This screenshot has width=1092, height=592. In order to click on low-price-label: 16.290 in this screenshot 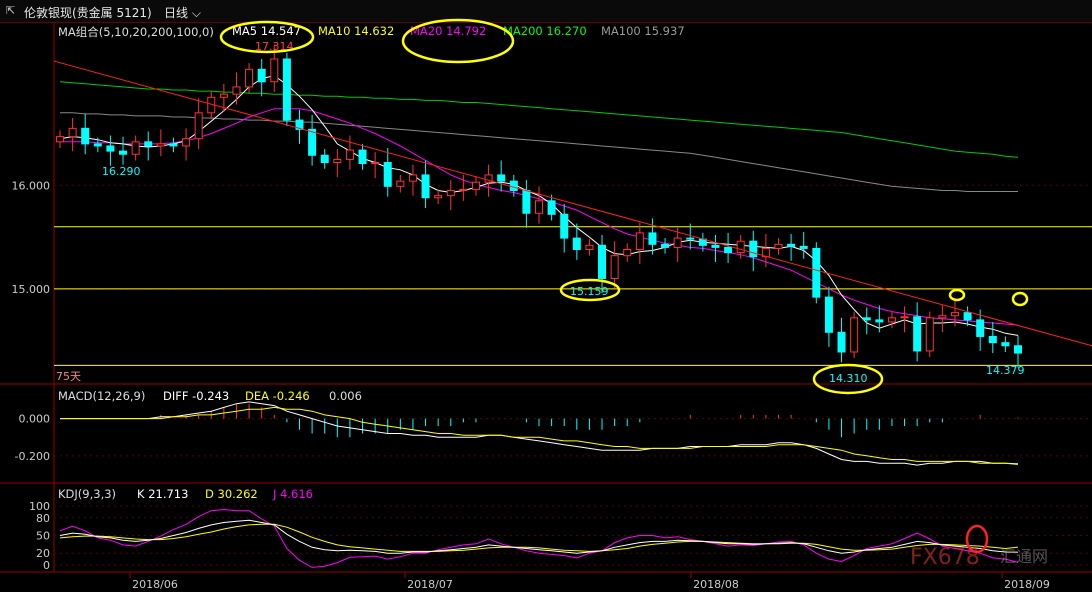, I will do `click(121, 171)`.